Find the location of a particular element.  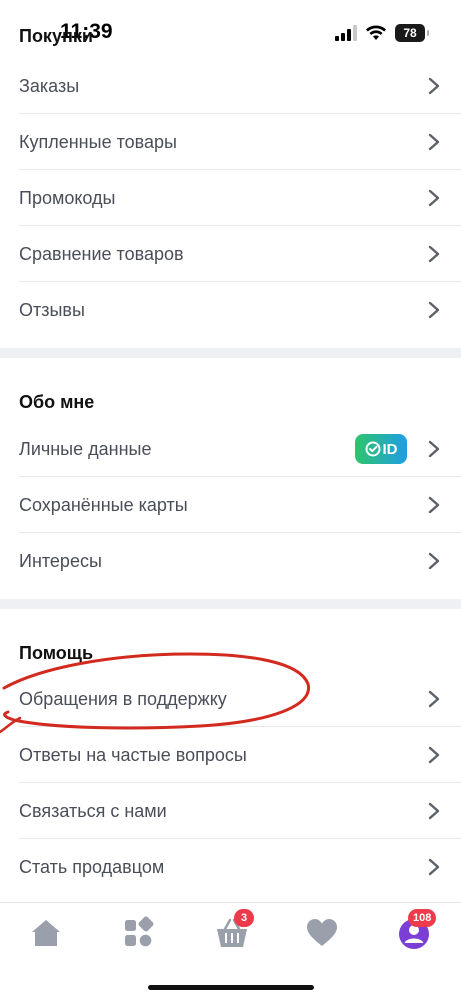

section-title-help: Помощь is located at coordinates (56, 653).